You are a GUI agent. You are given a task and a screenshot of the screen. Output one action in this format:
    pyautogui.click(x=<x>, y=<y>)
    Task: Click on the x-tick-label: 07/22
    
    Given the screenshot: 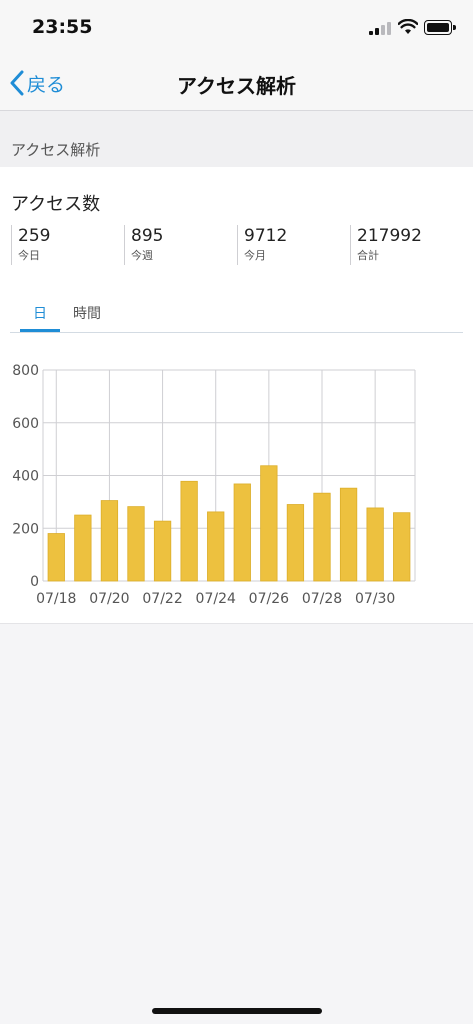 What is the action you would take?
    pyautogui.click(x=162, y=599)
    